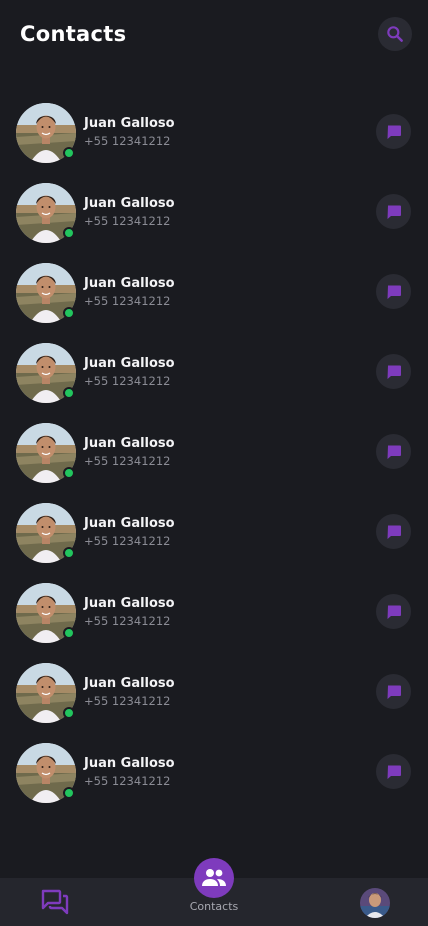 The width and height of the screenshot is (428, 926). I want to click on nav-profile-avatar, so click(375, 903).